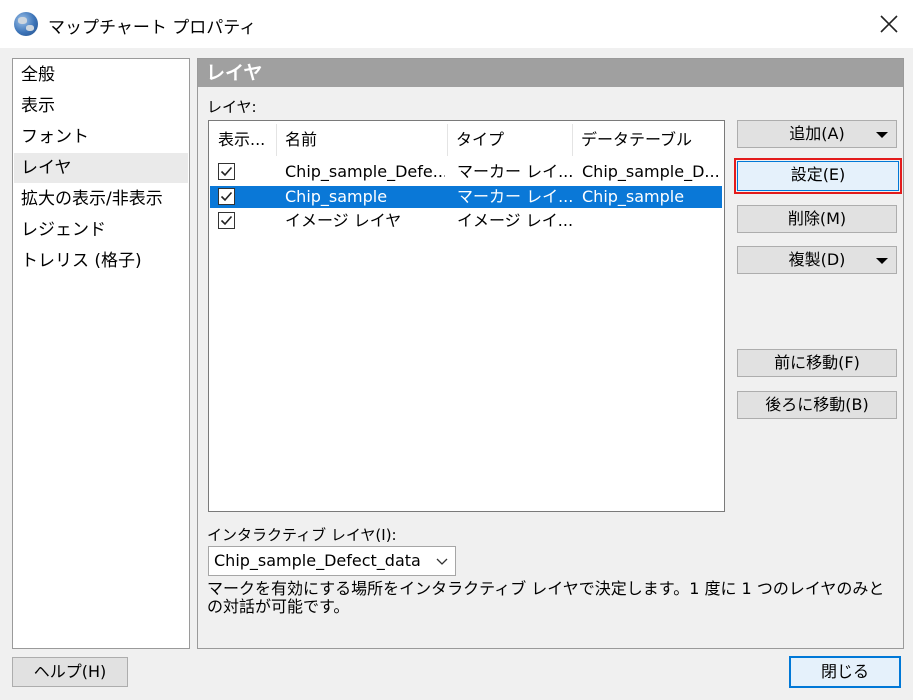  What do you see at coordinates (633, 196) in the screenshot?
I see `layer-data-table: Chip_sample` at bounding box center [633, 196].